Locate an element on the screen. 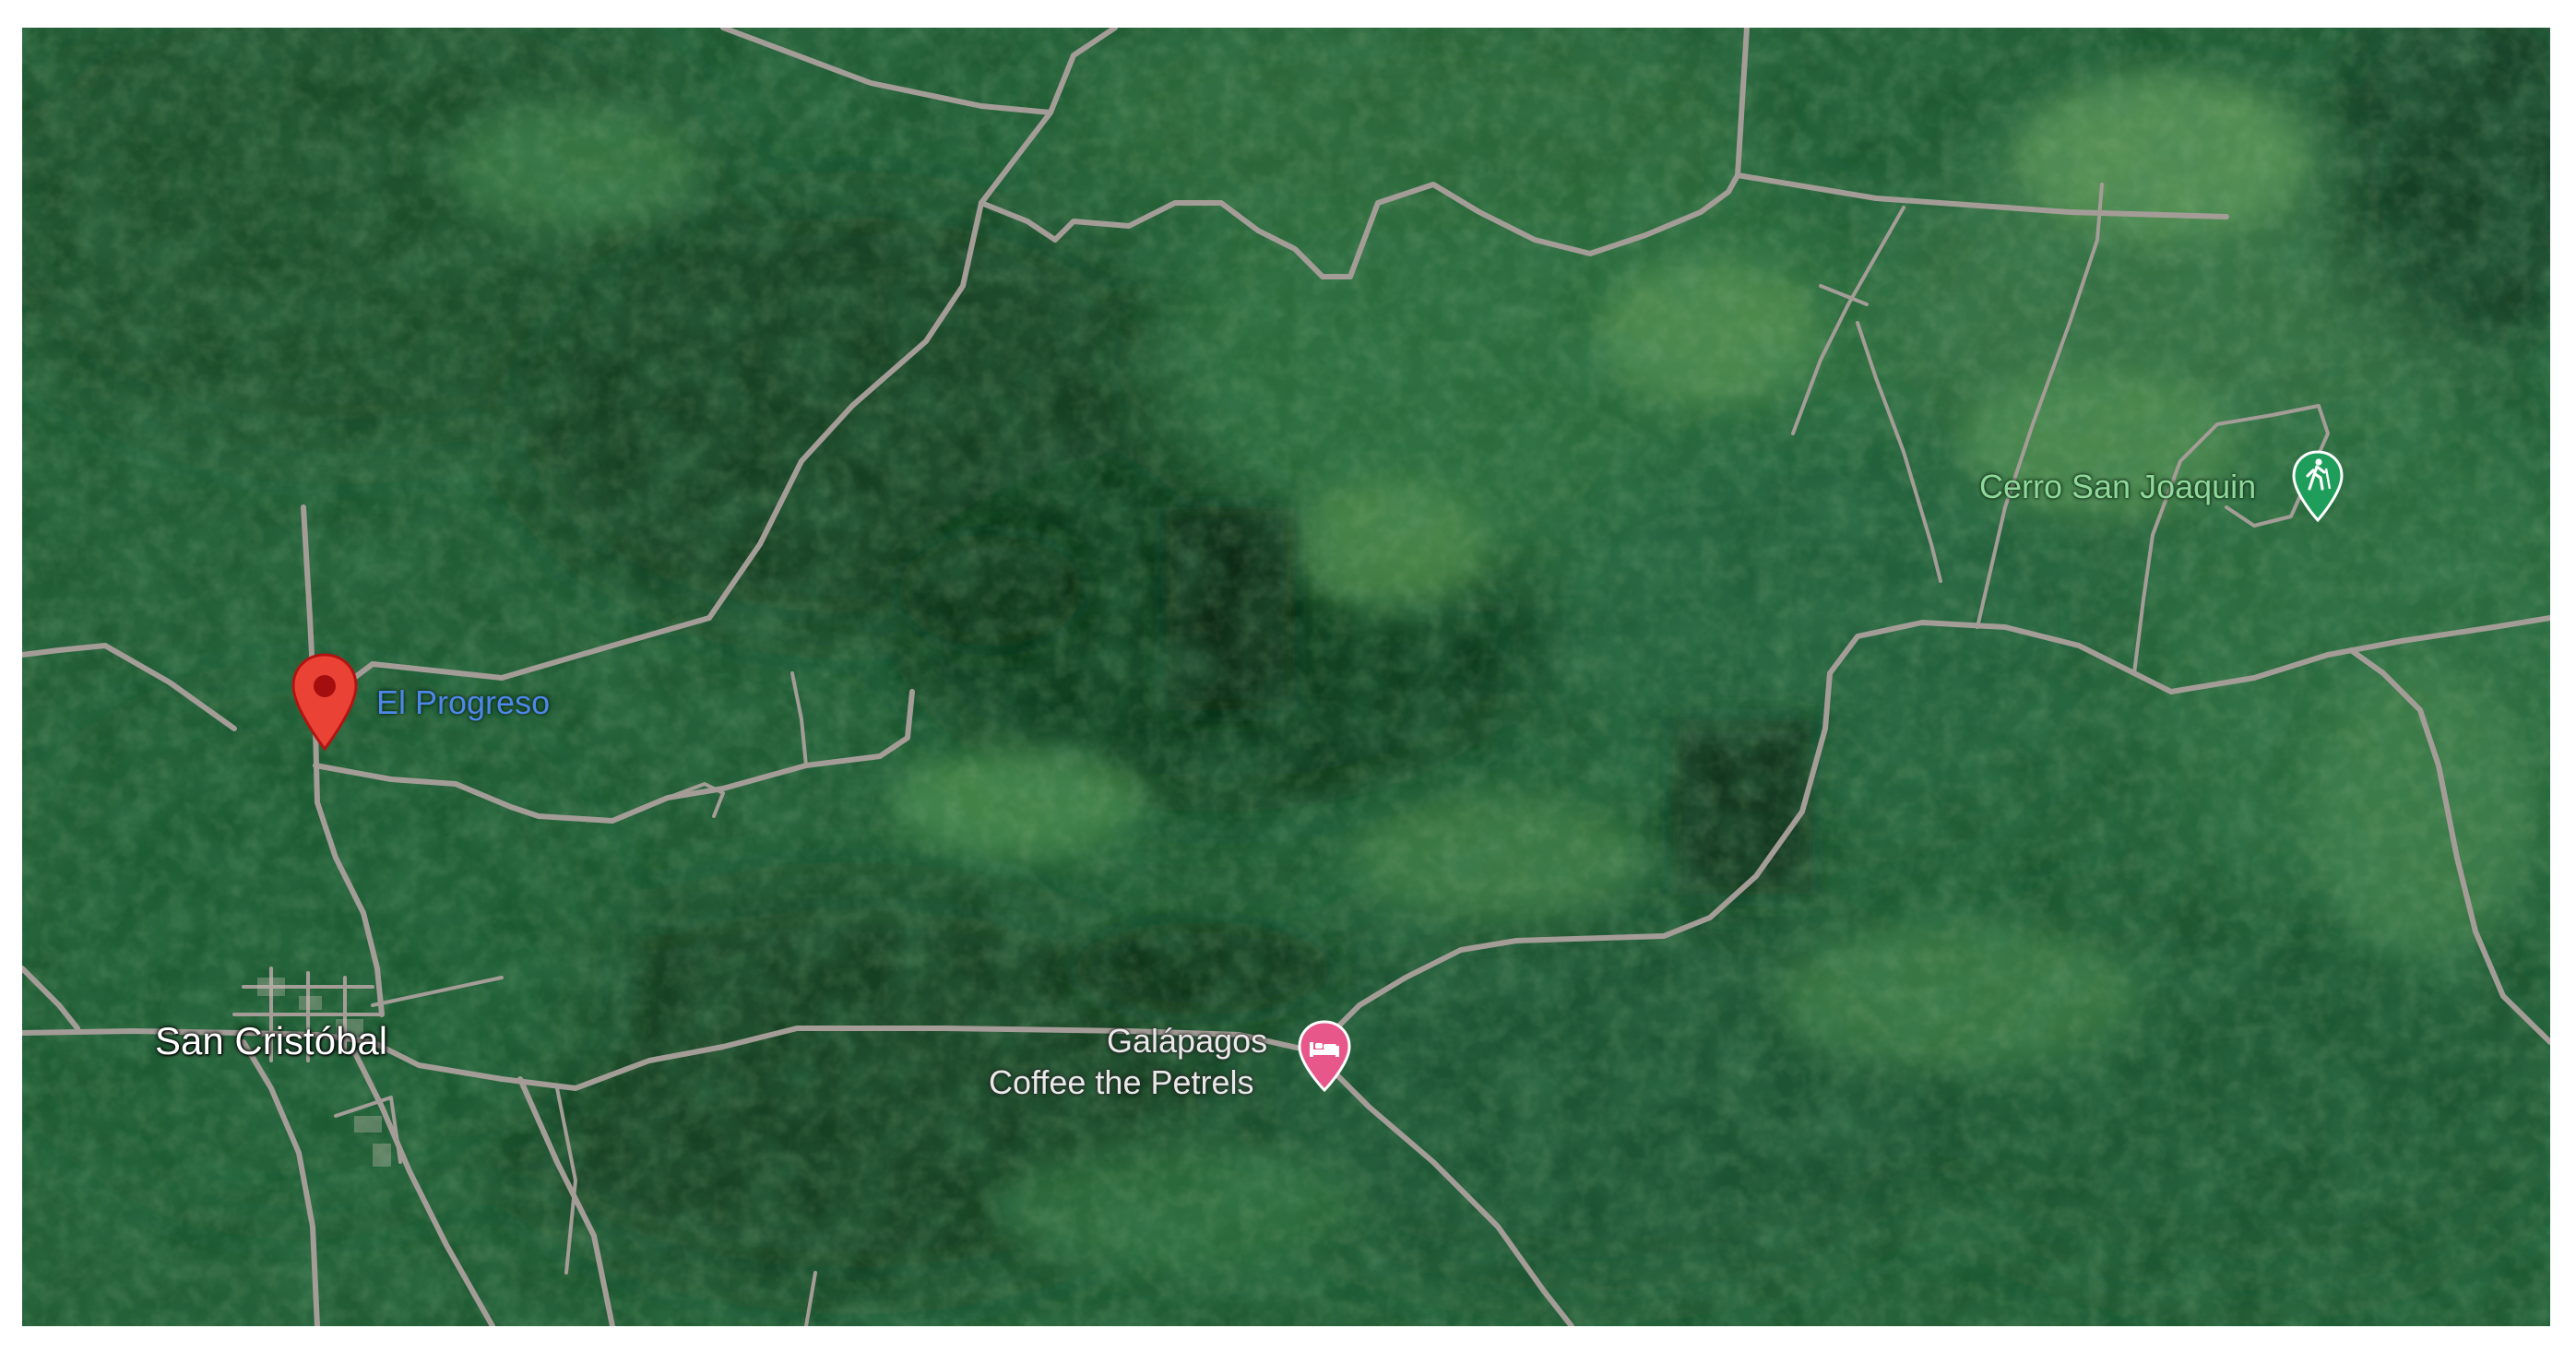 Image resolution: width=2576 pixels, height=1352 pixels. town-label-san-cristobal: San Cristóbal is located at coordinates (271, 1042).